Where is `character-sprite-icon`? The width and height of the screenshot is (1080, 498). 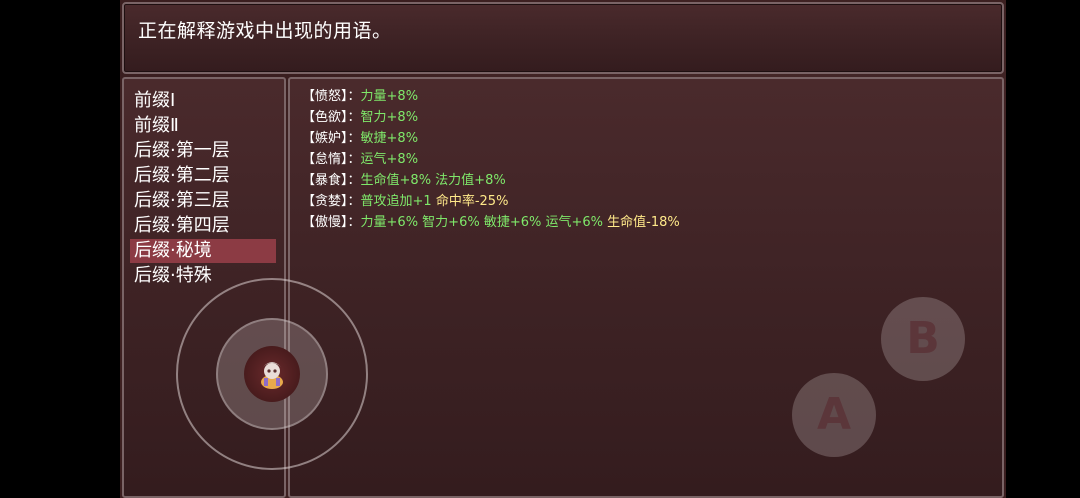 character-sprite-icon is located at coordinates (272, 374).